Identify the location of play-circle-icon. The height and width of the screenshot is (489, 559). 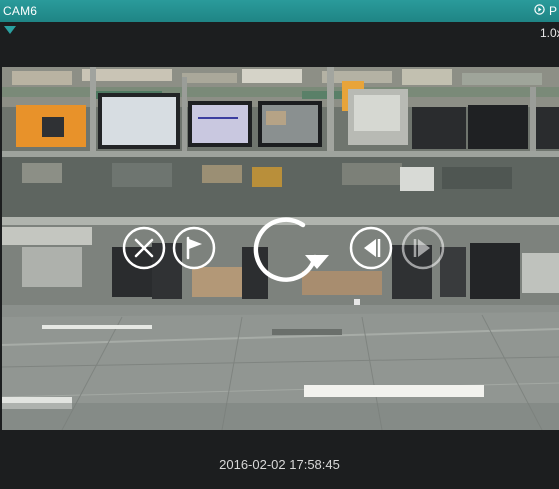
(539, 9).